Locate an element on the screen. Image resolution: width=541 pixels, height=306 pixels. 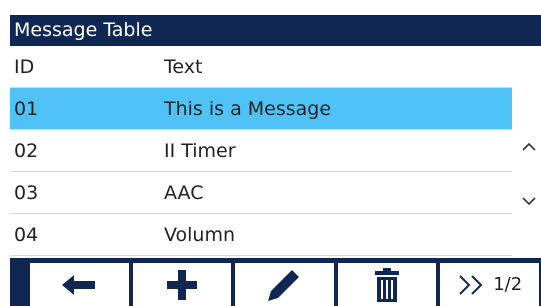
delete-button is located at coordinates (387, 284).